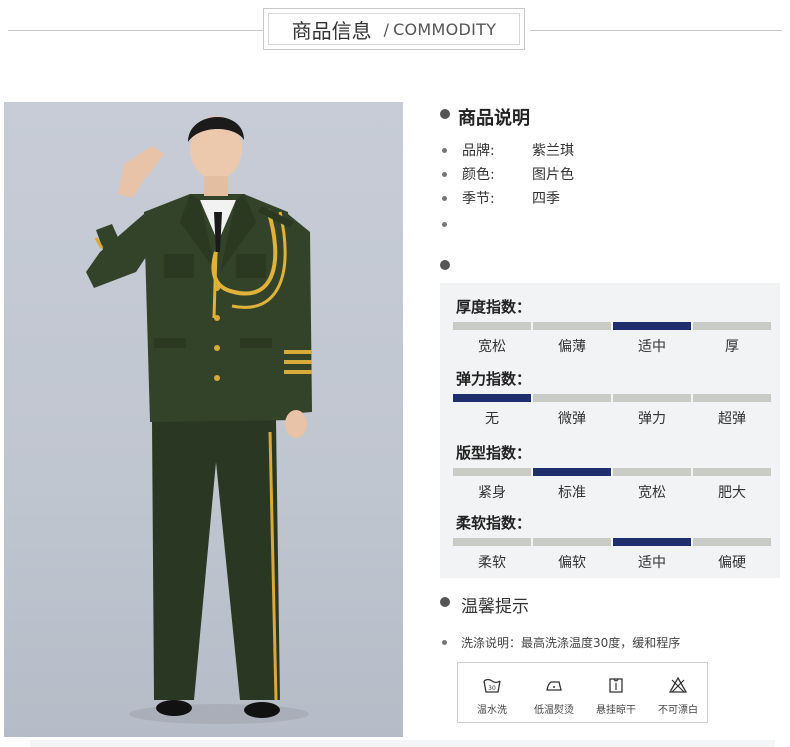 This screenshot has width=790, height=747. Describe the element at coordinates (331, 30) in the screenshot. I see `header-title-cn: 商品信息` at that location.